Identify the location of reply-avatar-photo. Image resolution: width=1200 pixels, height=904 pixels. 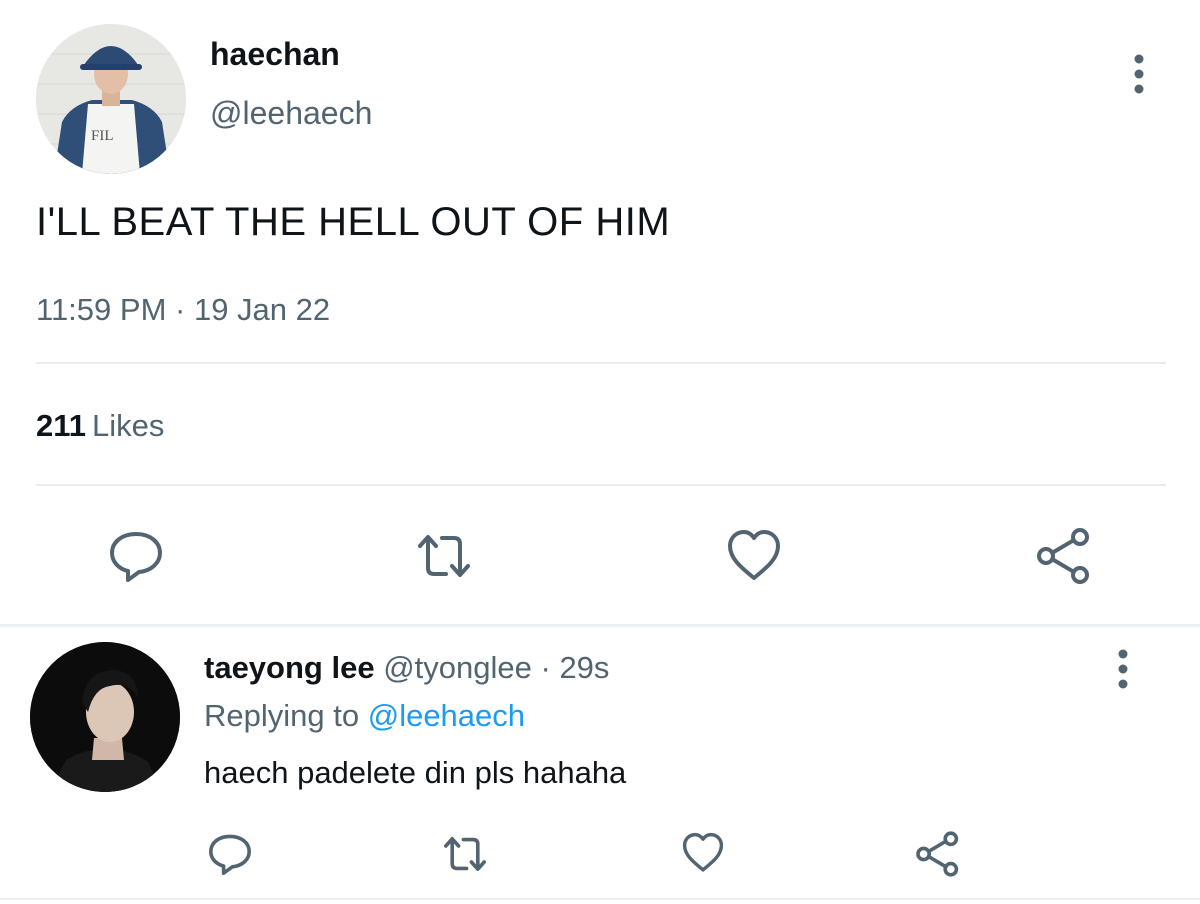
(105, 717).